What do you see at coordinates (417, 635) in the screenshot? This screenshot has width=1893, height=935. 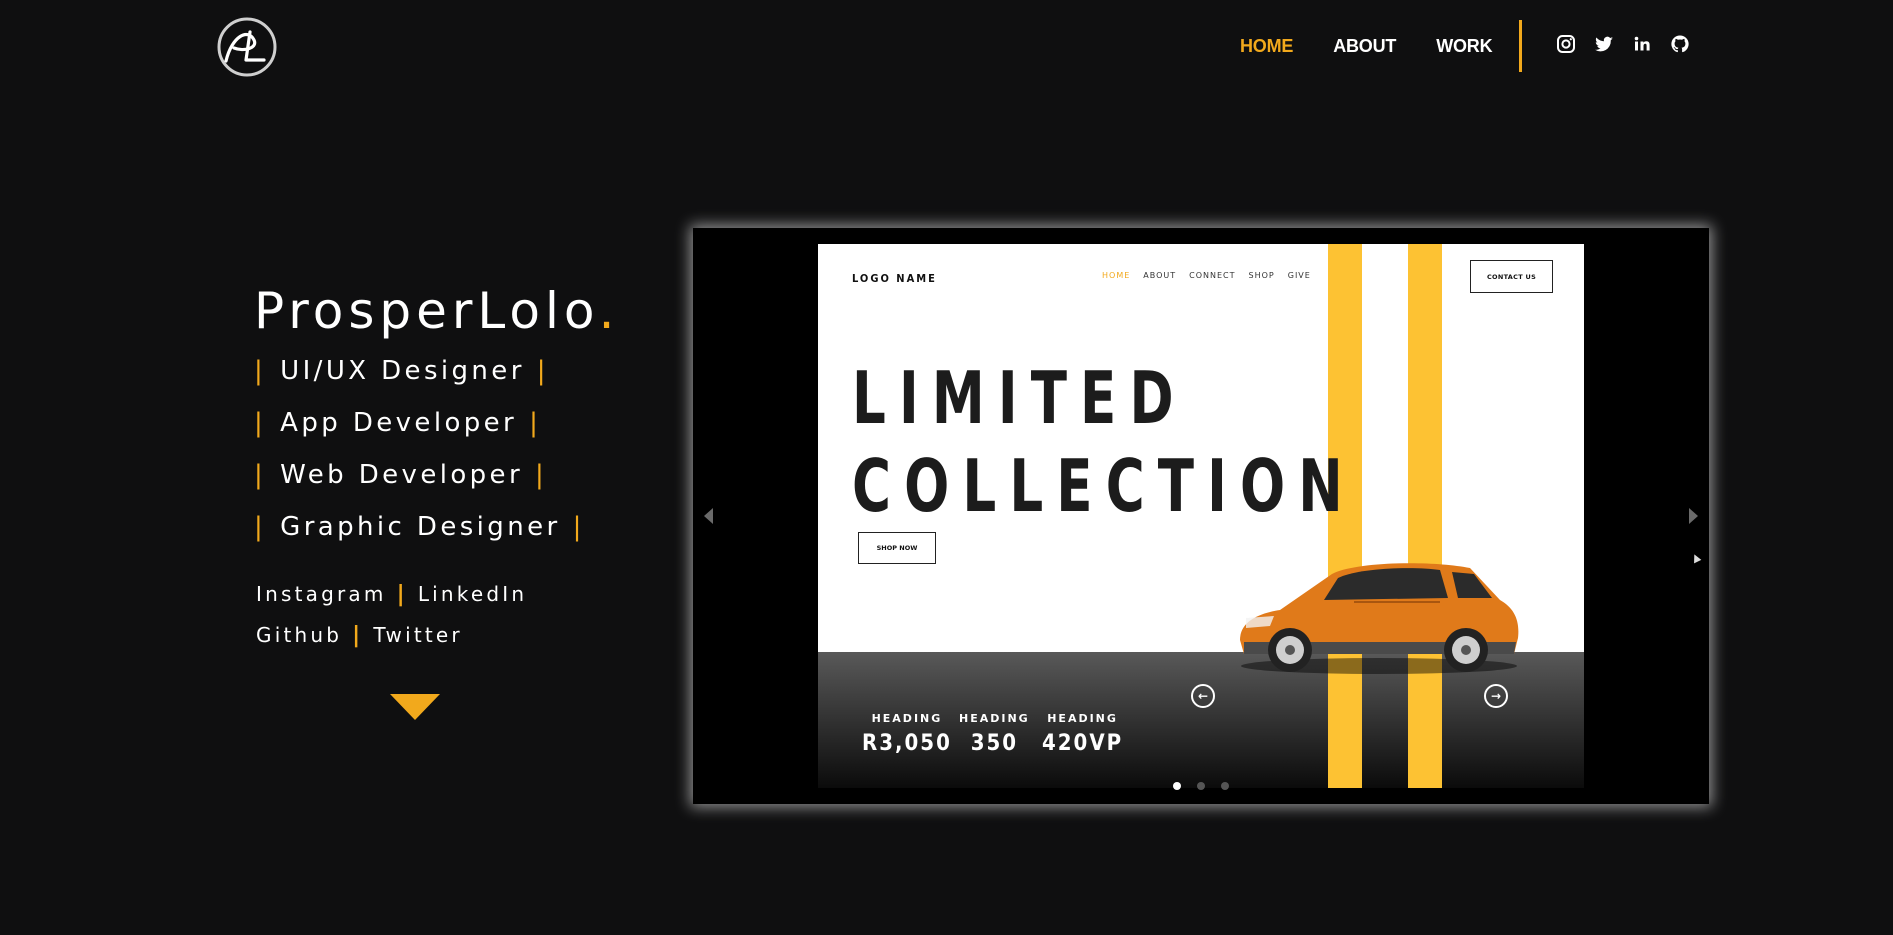 I see `link-twitter: Twitter` at bounding box center [417, 635].